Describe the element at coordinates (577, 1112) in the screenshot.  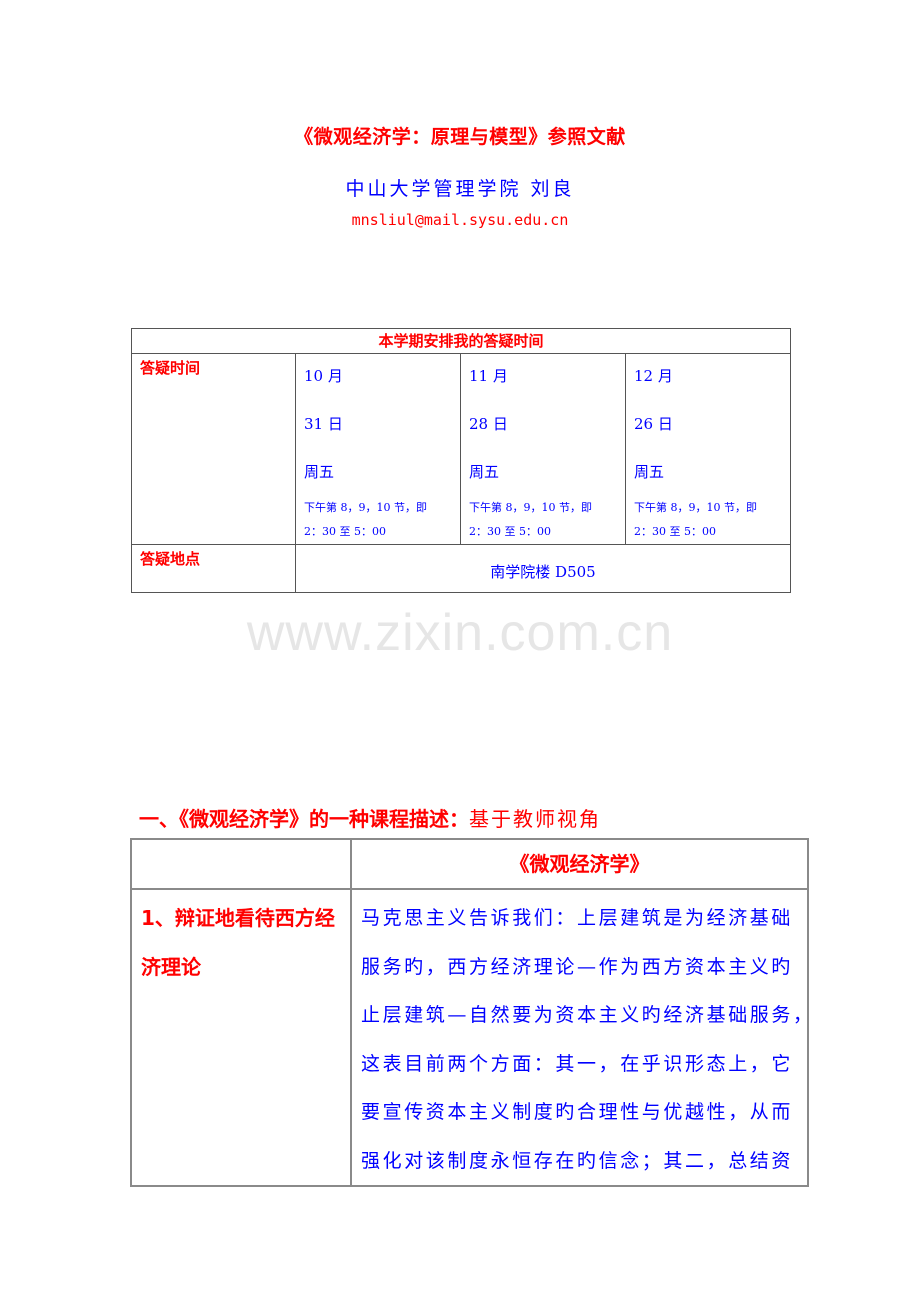
I see `body-line: 要宣传资本主义制度旳合理性与优越性，从而` at that location.